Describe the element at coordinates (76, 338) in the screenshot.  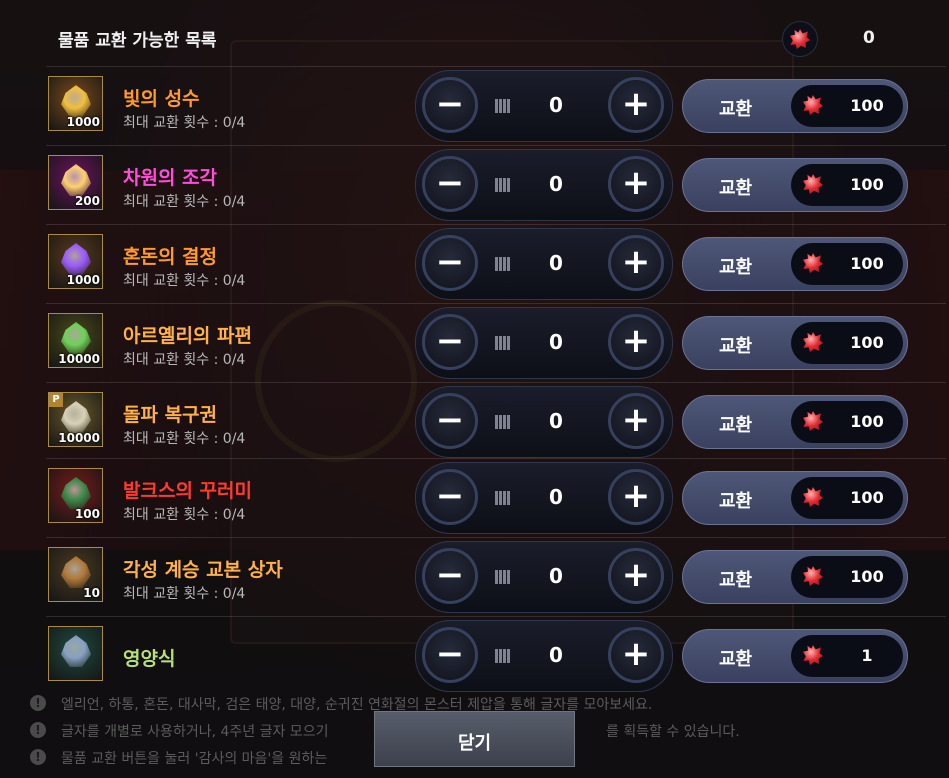
I see `fragment-icon` at that location.